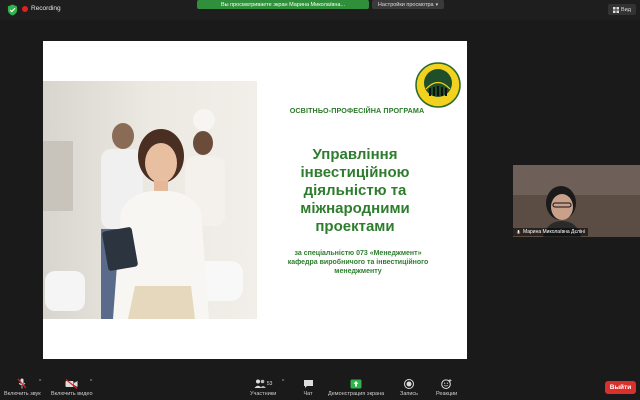  Describe the element at coordinates (620, 387) in the screenshot. I see `leave-meeting-button: Выйти` at that location.